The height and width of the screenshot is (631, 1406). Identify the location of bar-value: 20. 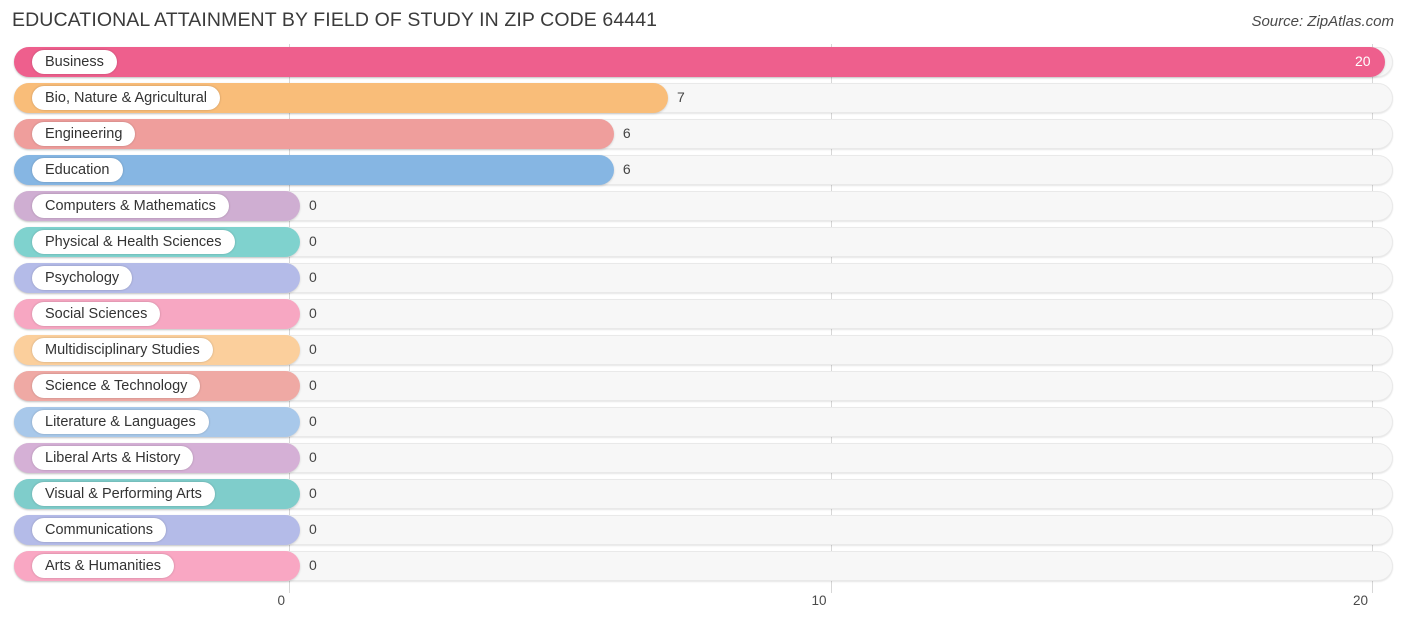
(1363, 61).